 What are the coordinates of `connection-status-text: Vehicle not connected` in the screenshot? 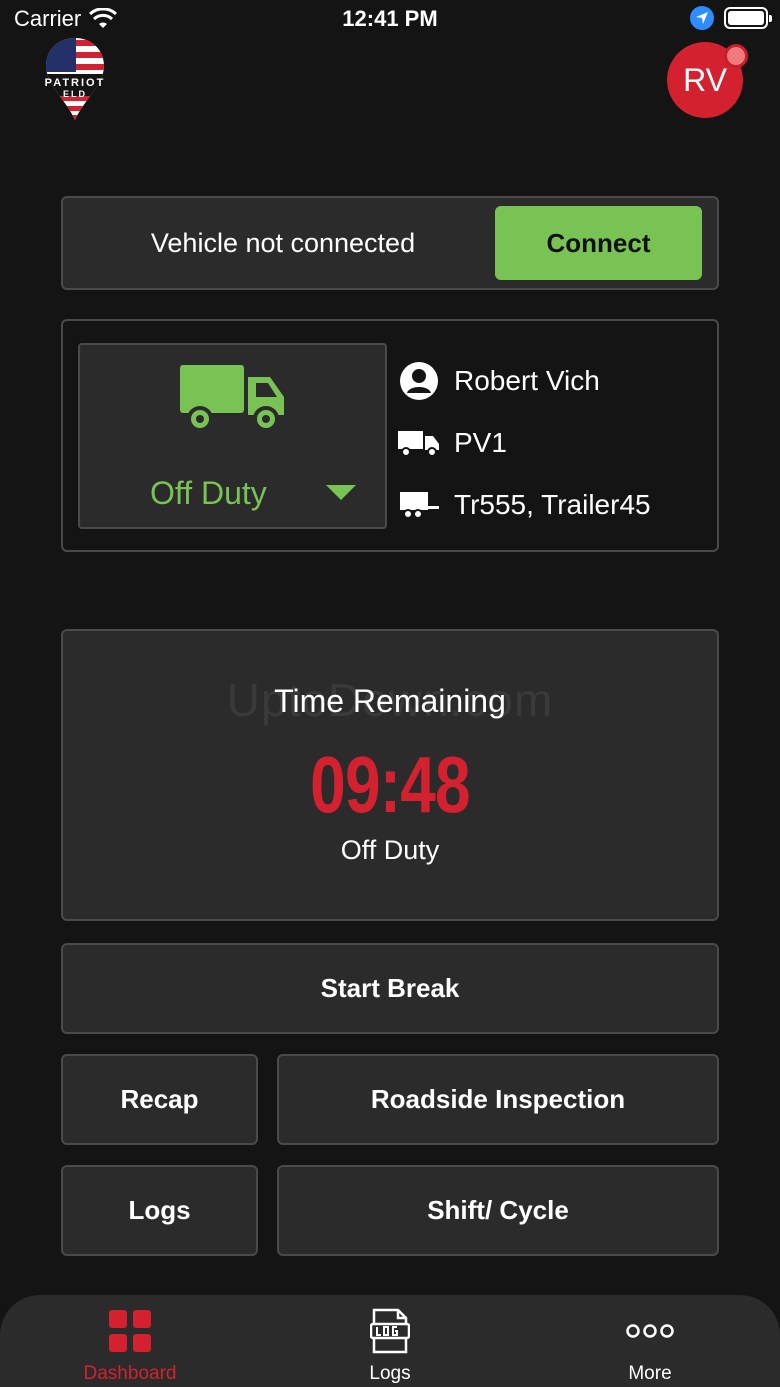 It's located at (283, 242).